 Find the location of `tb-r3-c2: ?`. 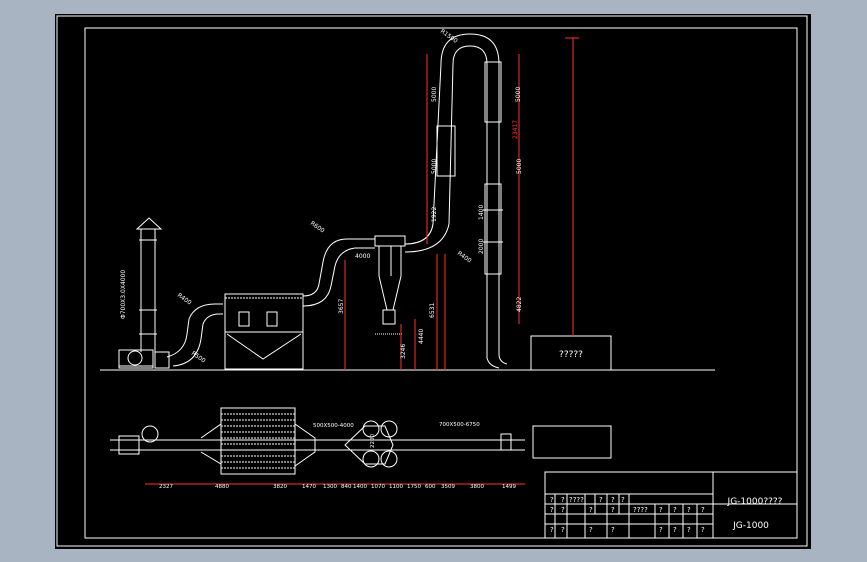

tb-r3-c2: ? is located at coordinates (591, 530).